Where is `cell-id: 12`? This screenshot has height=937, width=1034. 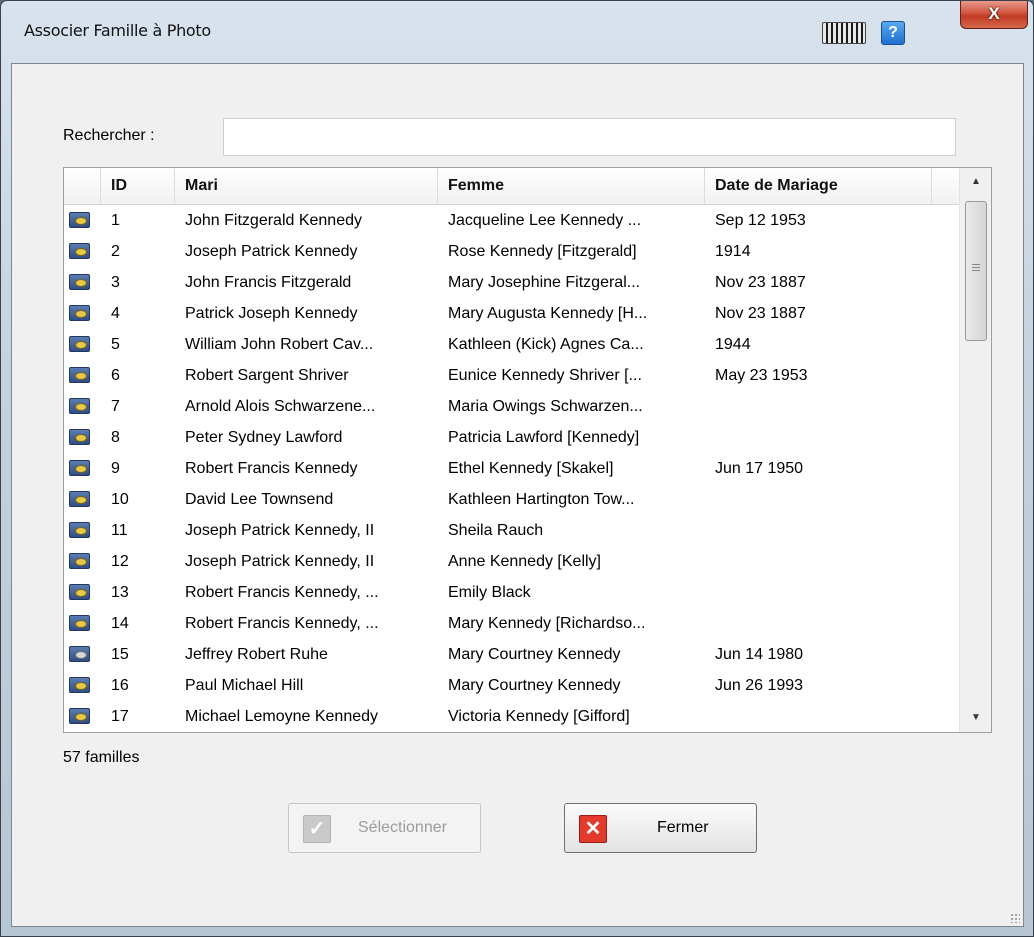
cell-id: 12 is located at coordinates (120, 561).